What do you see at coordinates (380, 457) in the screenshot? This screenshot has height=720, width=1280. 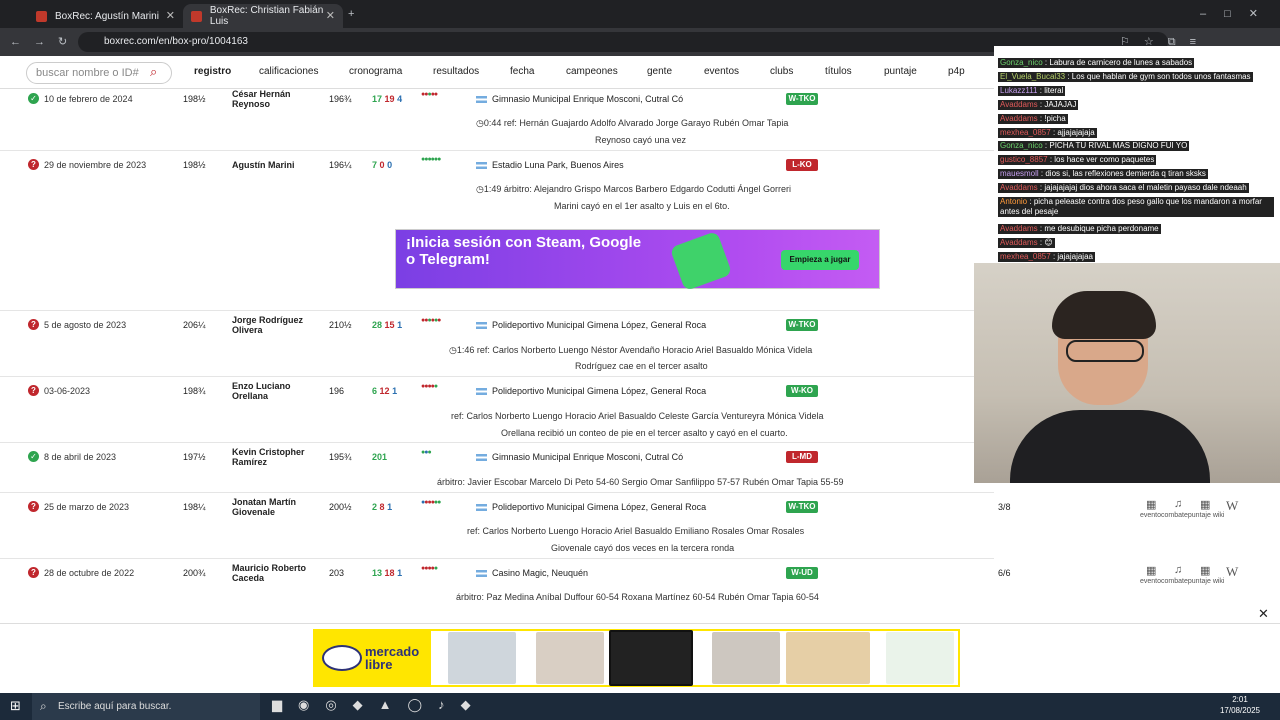 I see `opponent-record: 201` at bounding box center [380, 457].